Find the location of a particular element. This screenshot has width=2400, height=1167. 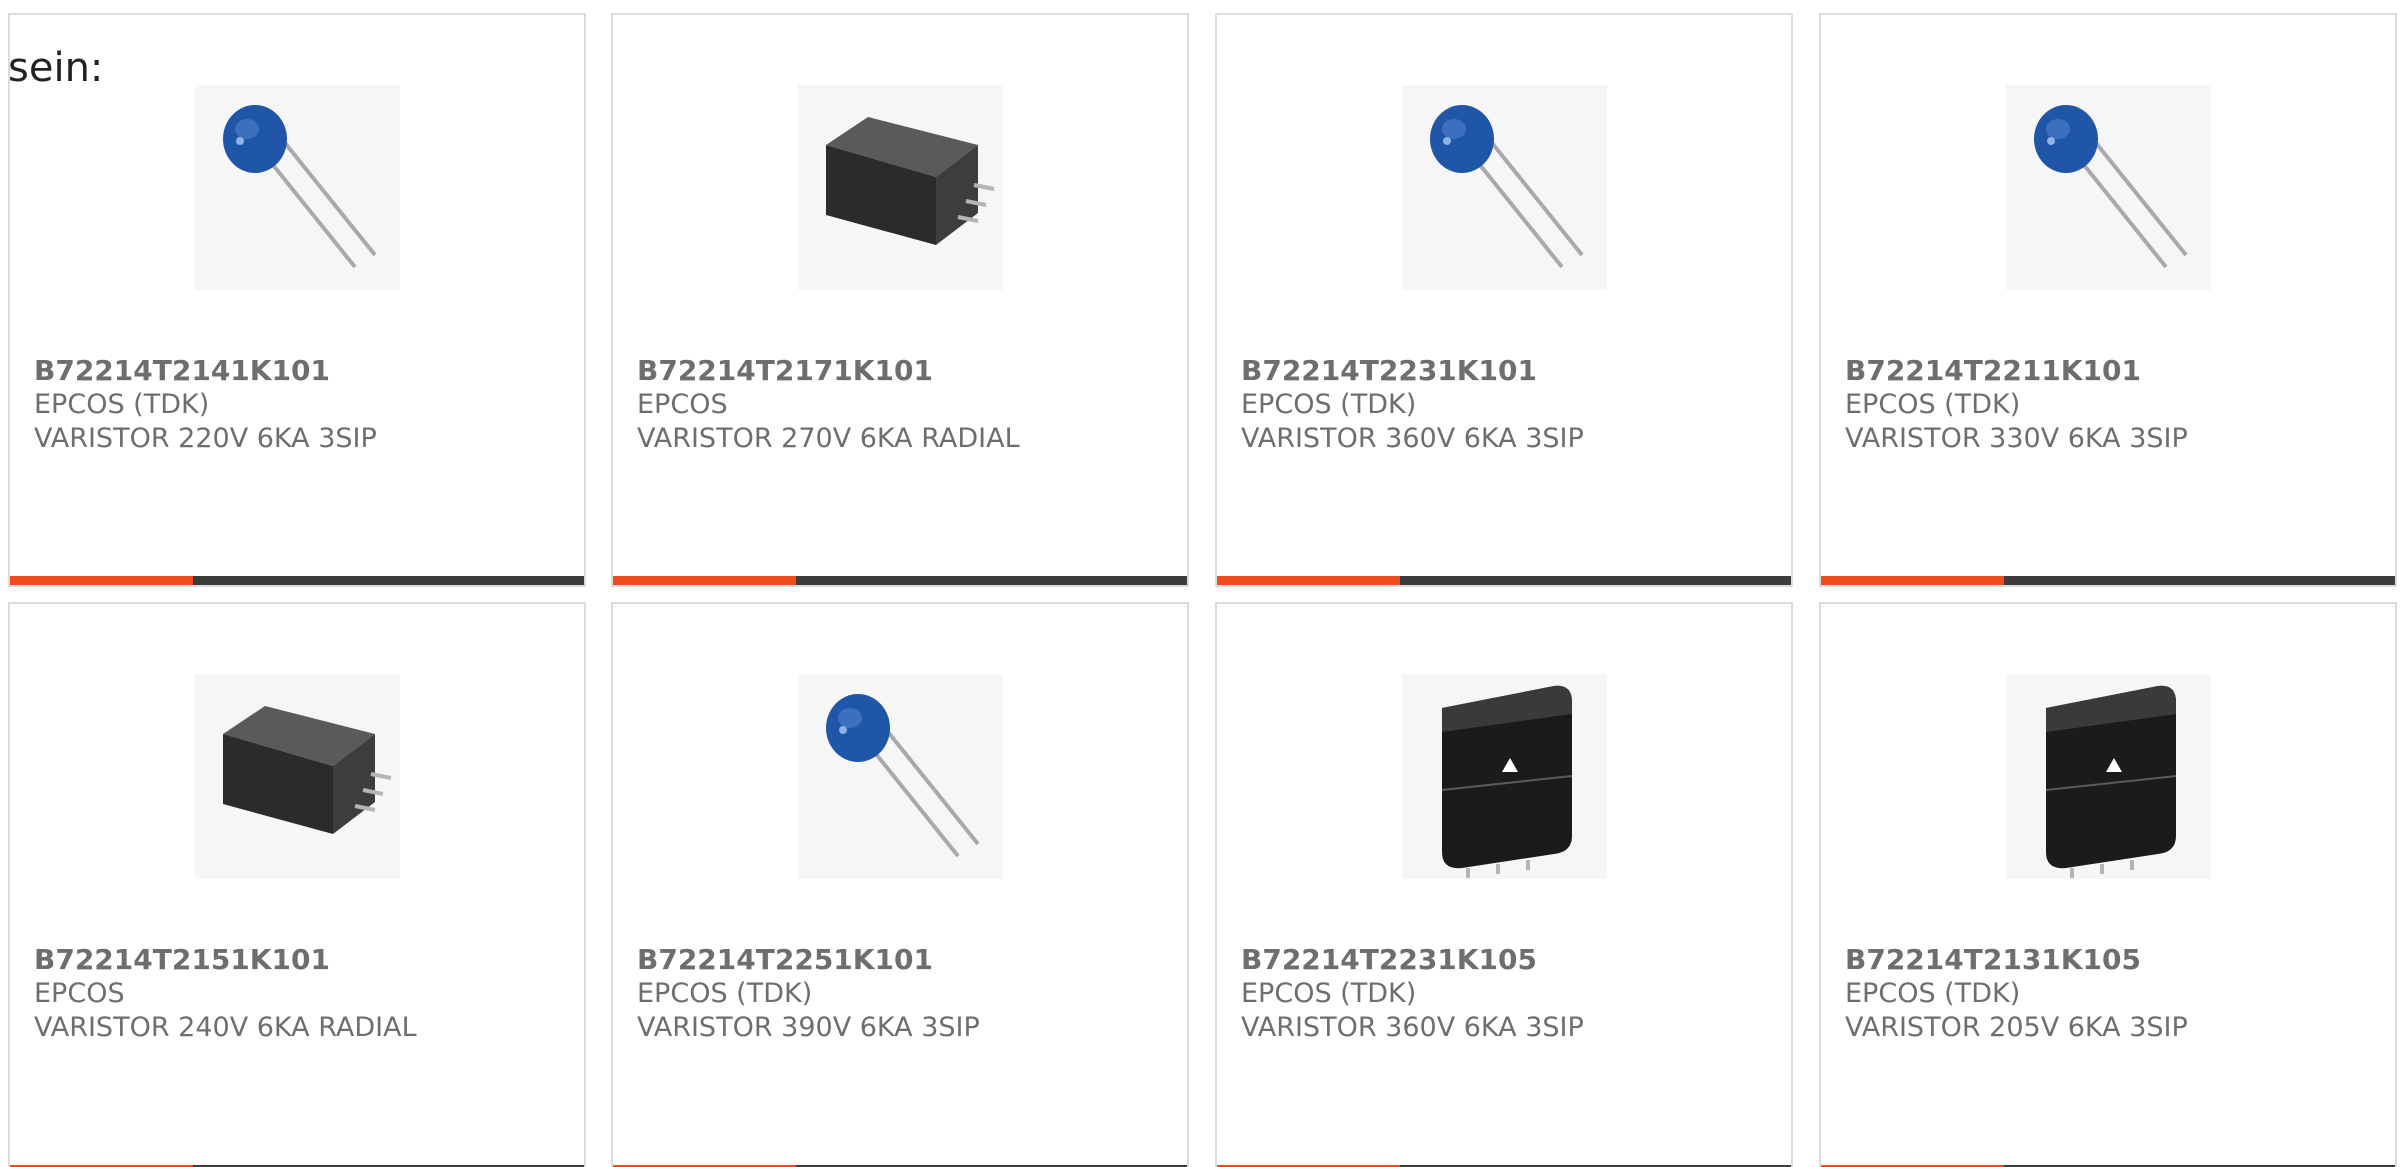

part-number-link: B72214T2131K105 is located at coordinates (1993, 960).